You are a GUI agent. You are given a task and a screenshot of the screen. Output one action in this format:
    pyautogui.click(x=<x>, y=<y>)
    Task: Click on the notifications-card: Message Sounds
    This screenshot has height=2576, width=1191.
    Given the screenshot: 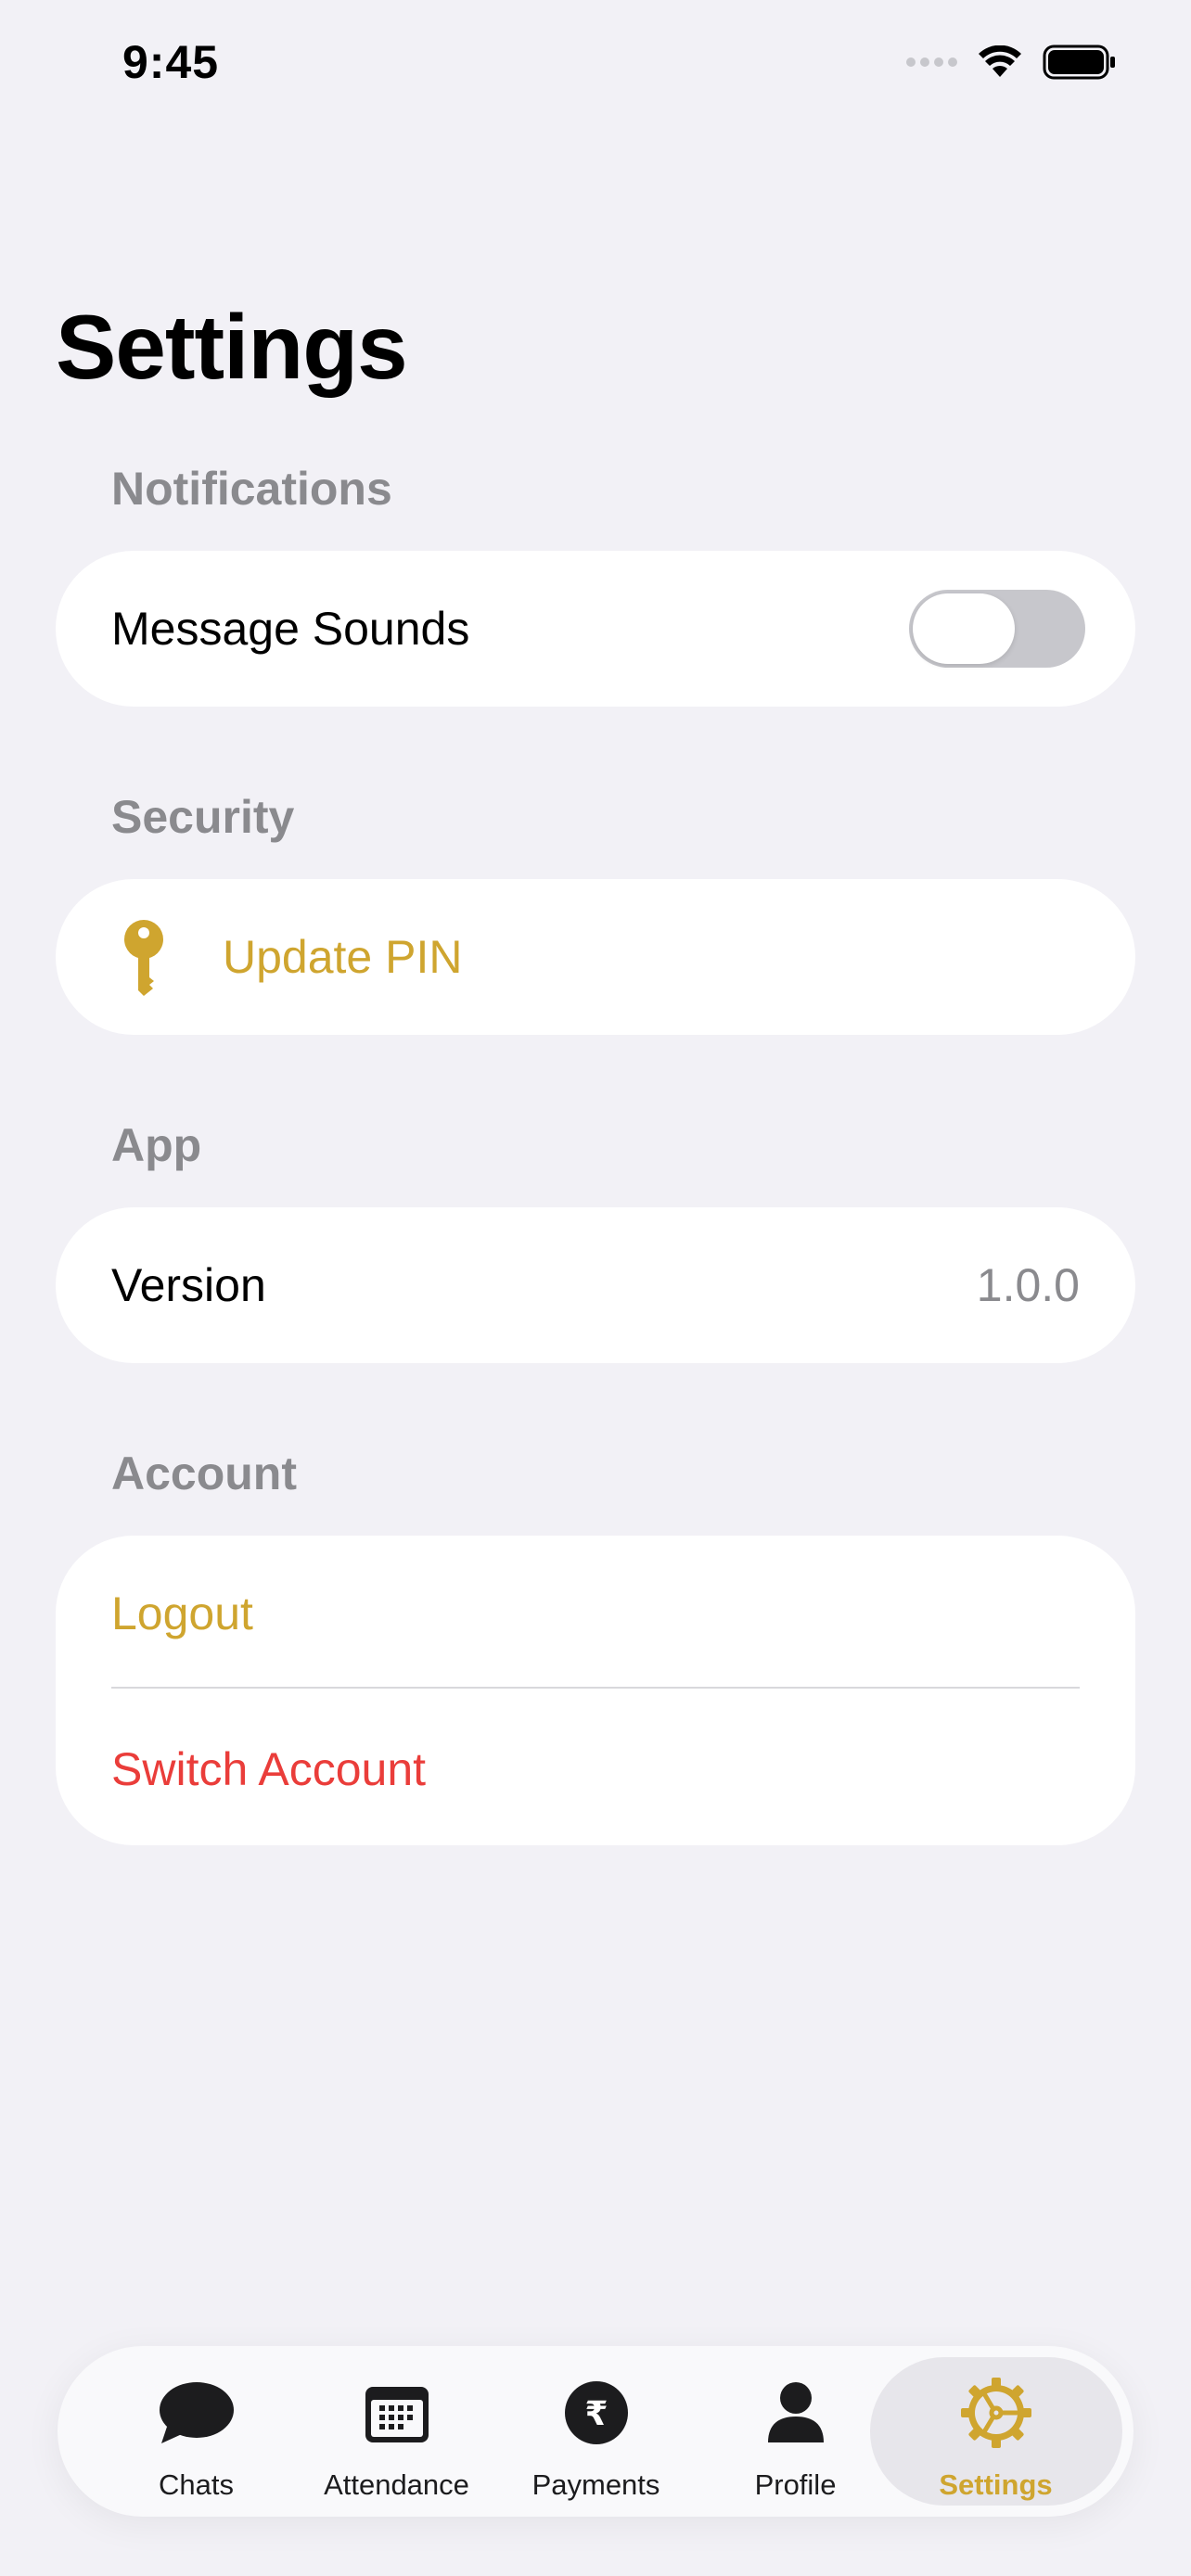 What is the action you would take?
    pyautogui.click(x=595, y=629)
    